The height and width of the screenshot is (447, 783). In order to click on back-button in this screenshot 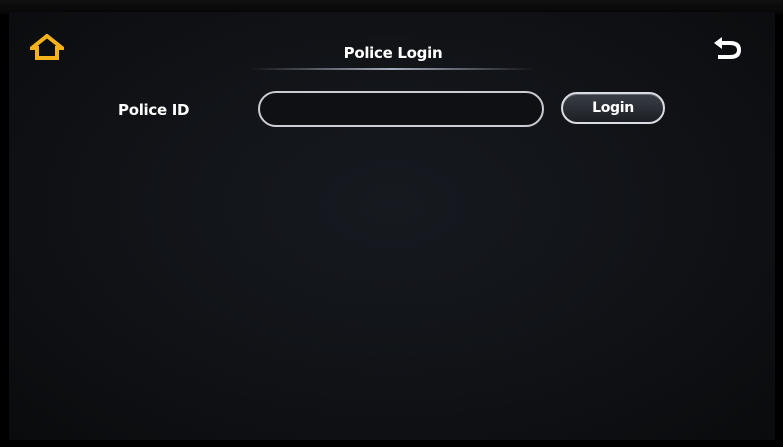, I will do `click(727, 49)`.